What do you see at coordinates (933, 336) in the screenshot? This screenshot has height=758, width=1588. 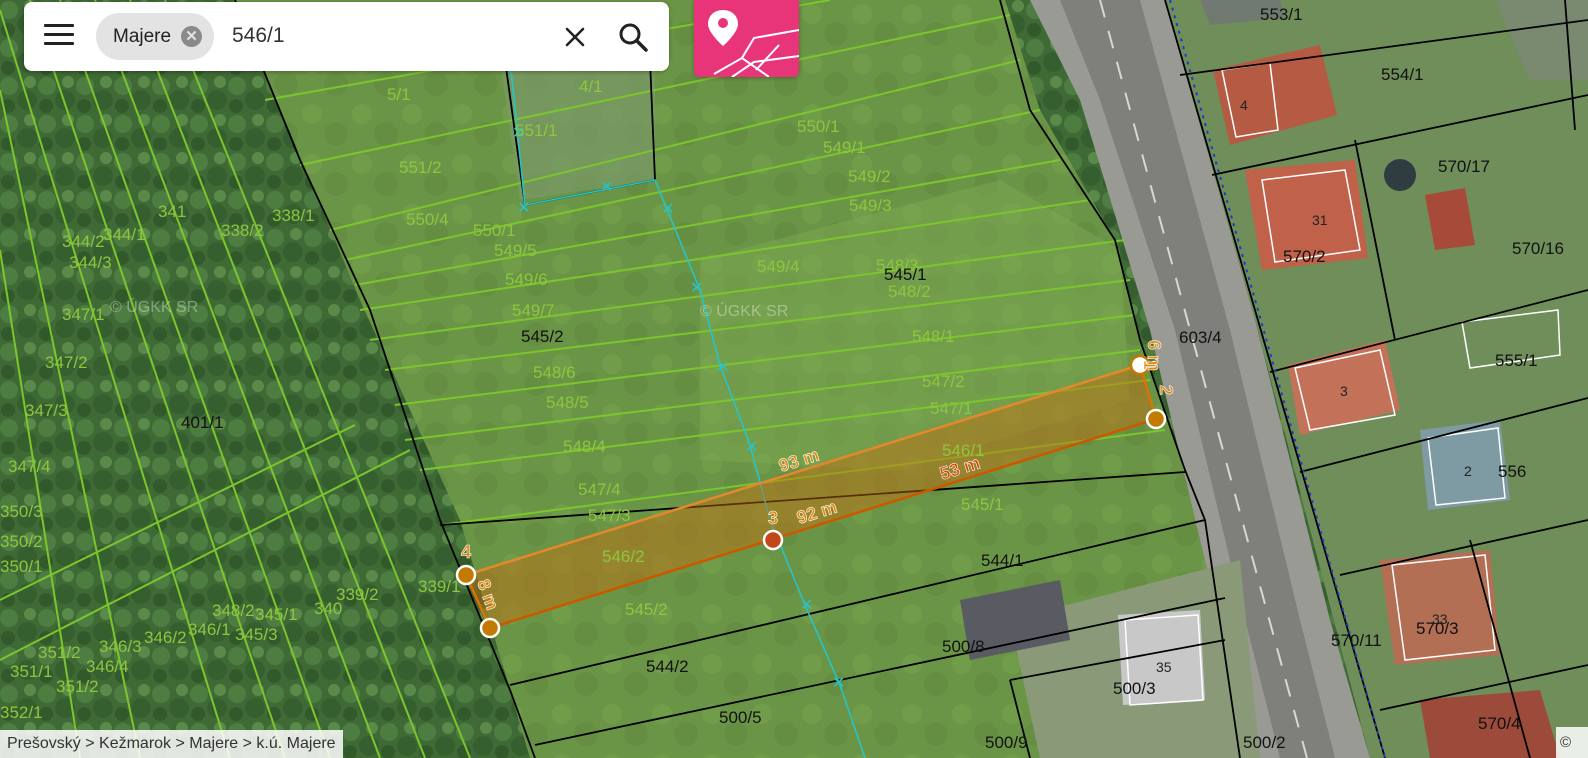 I see `green-label: 548/1` at bounding box center [933, 336].